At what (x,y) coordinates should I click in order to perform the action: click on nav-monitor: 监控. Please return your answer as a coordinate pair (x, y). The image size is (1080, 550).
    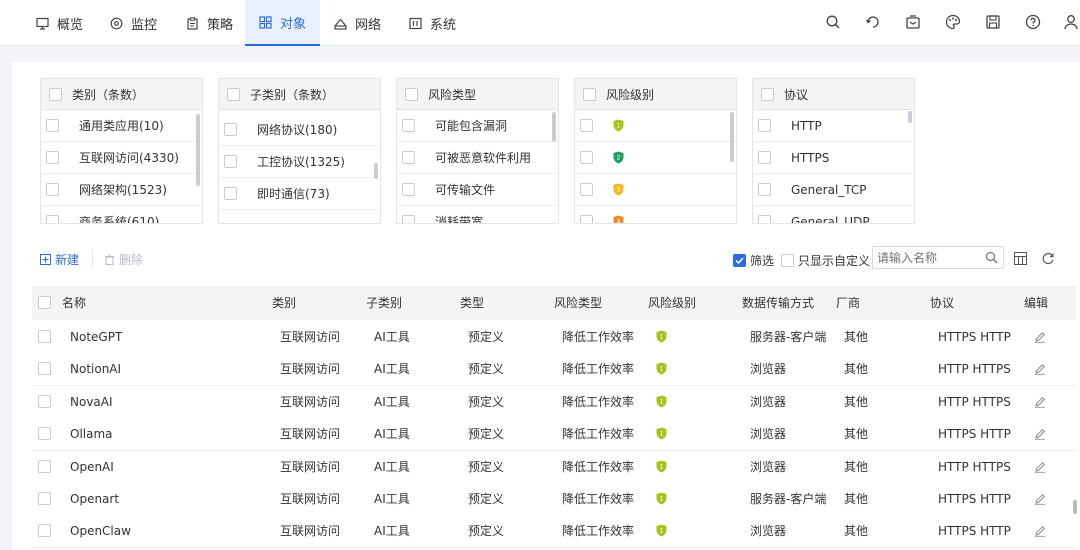
    Looking at the image, I should click on (133, 23).